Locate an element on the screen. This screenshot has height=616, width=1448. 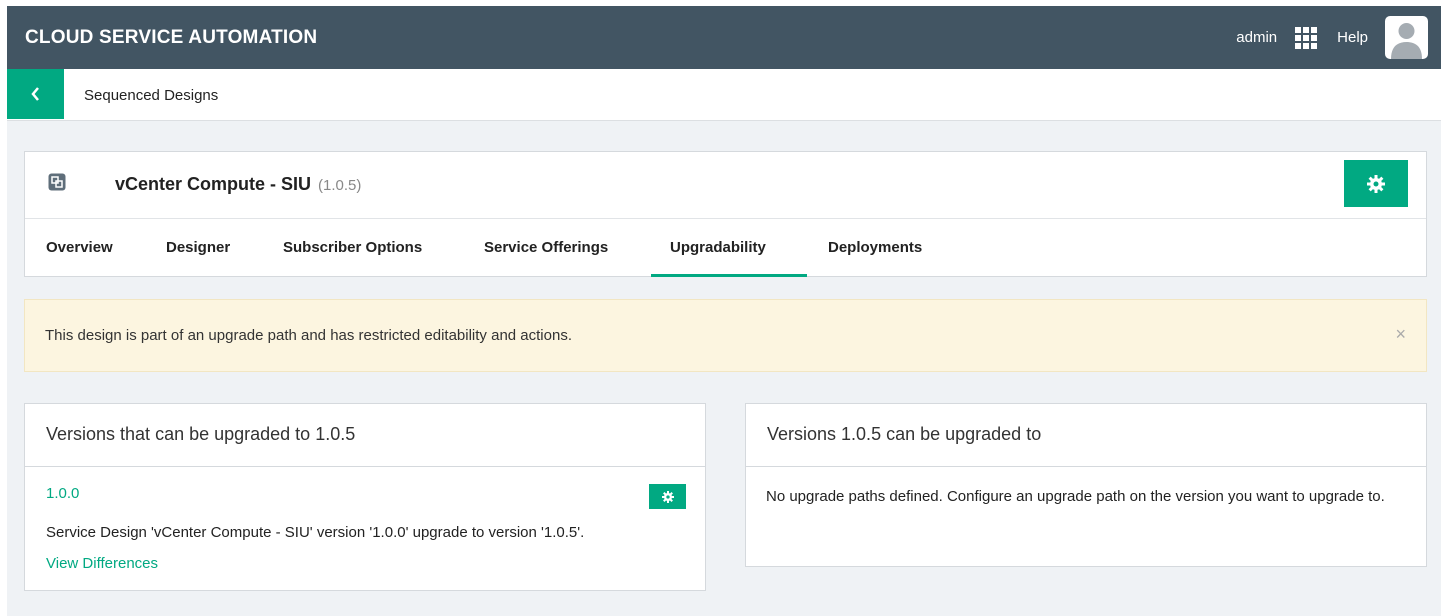
tabs-divider is located at coordinates (725, 218).